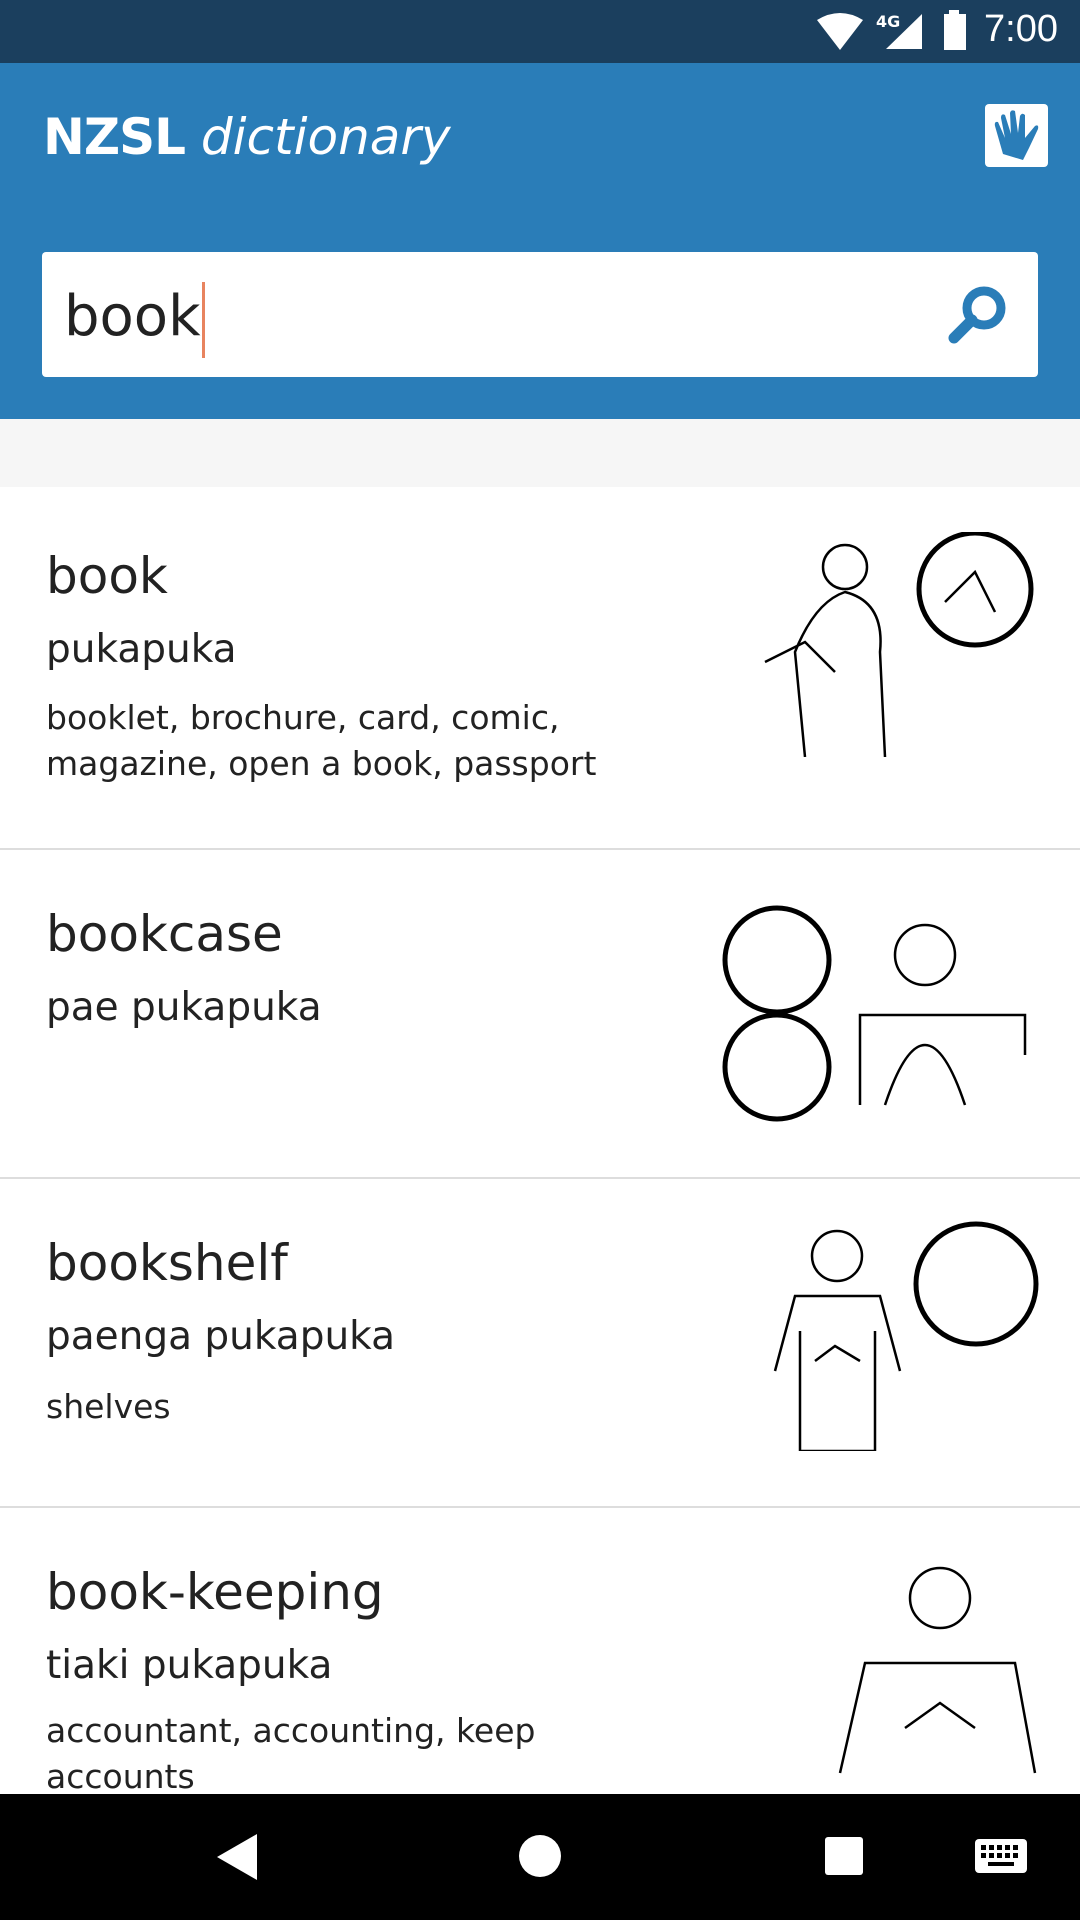 This screenshot has width=1080, height=1920. Describe the element at coordinates (540, 453) in the screenshot. I see `list-spacer` at that location.